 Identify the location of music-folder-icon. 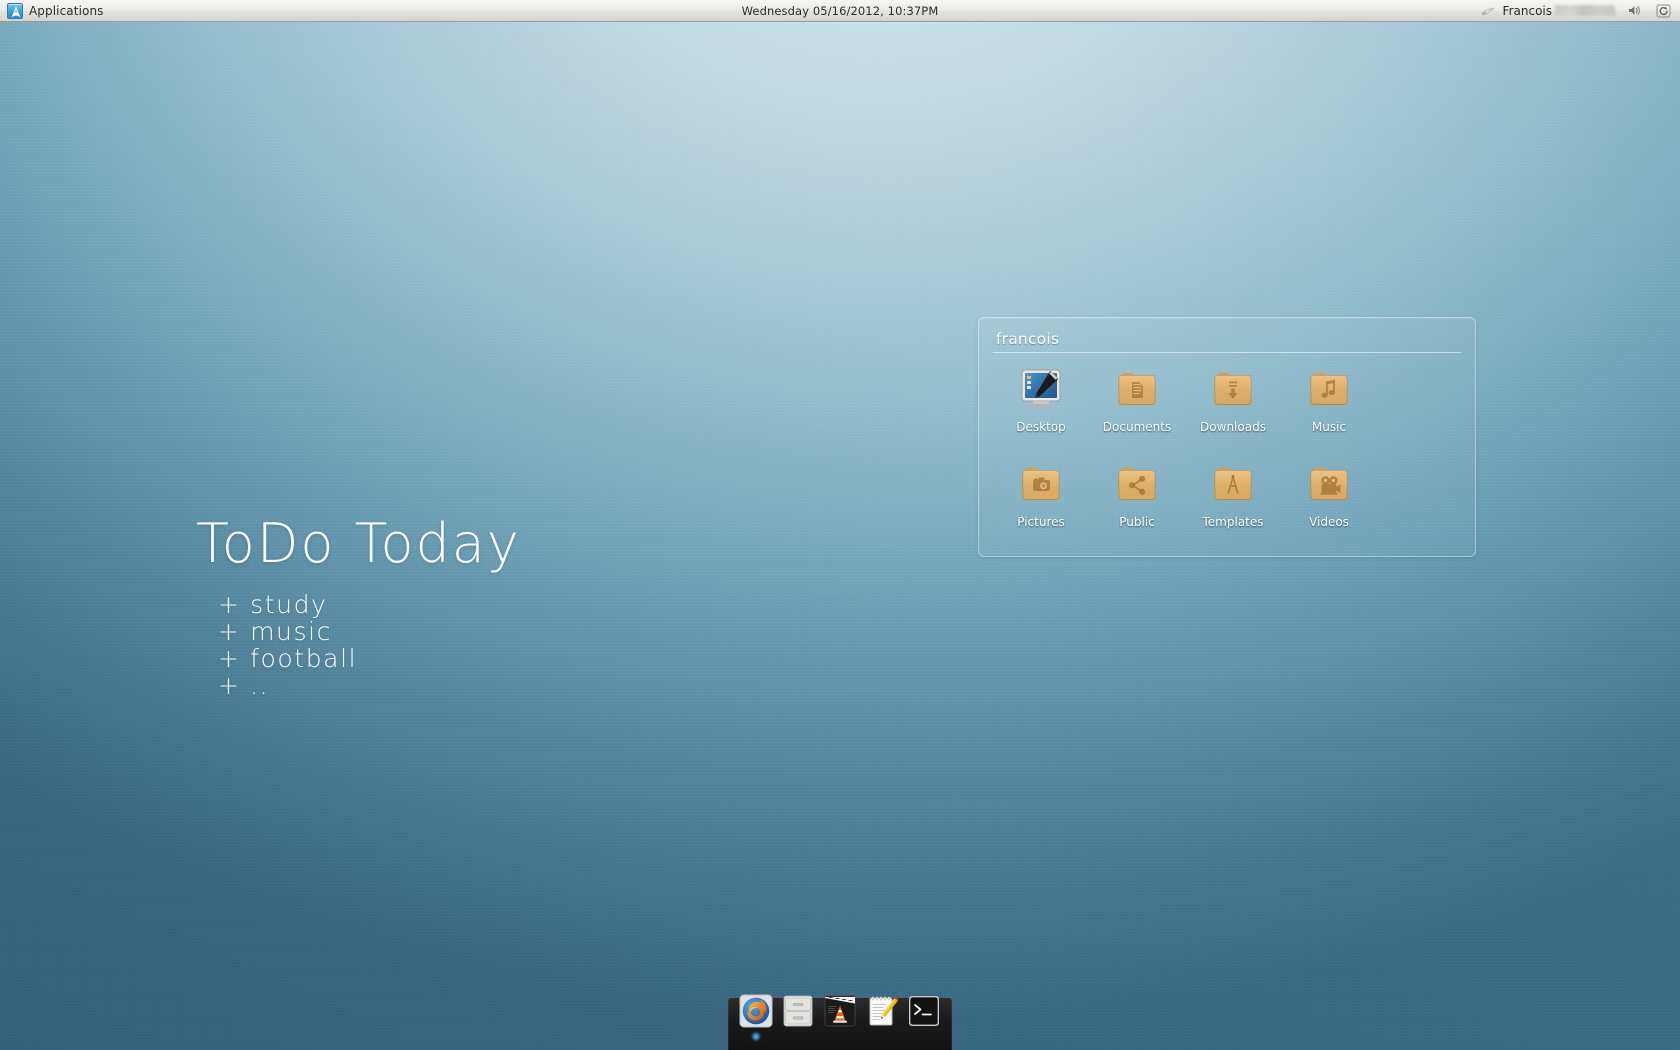
(1329, 390).